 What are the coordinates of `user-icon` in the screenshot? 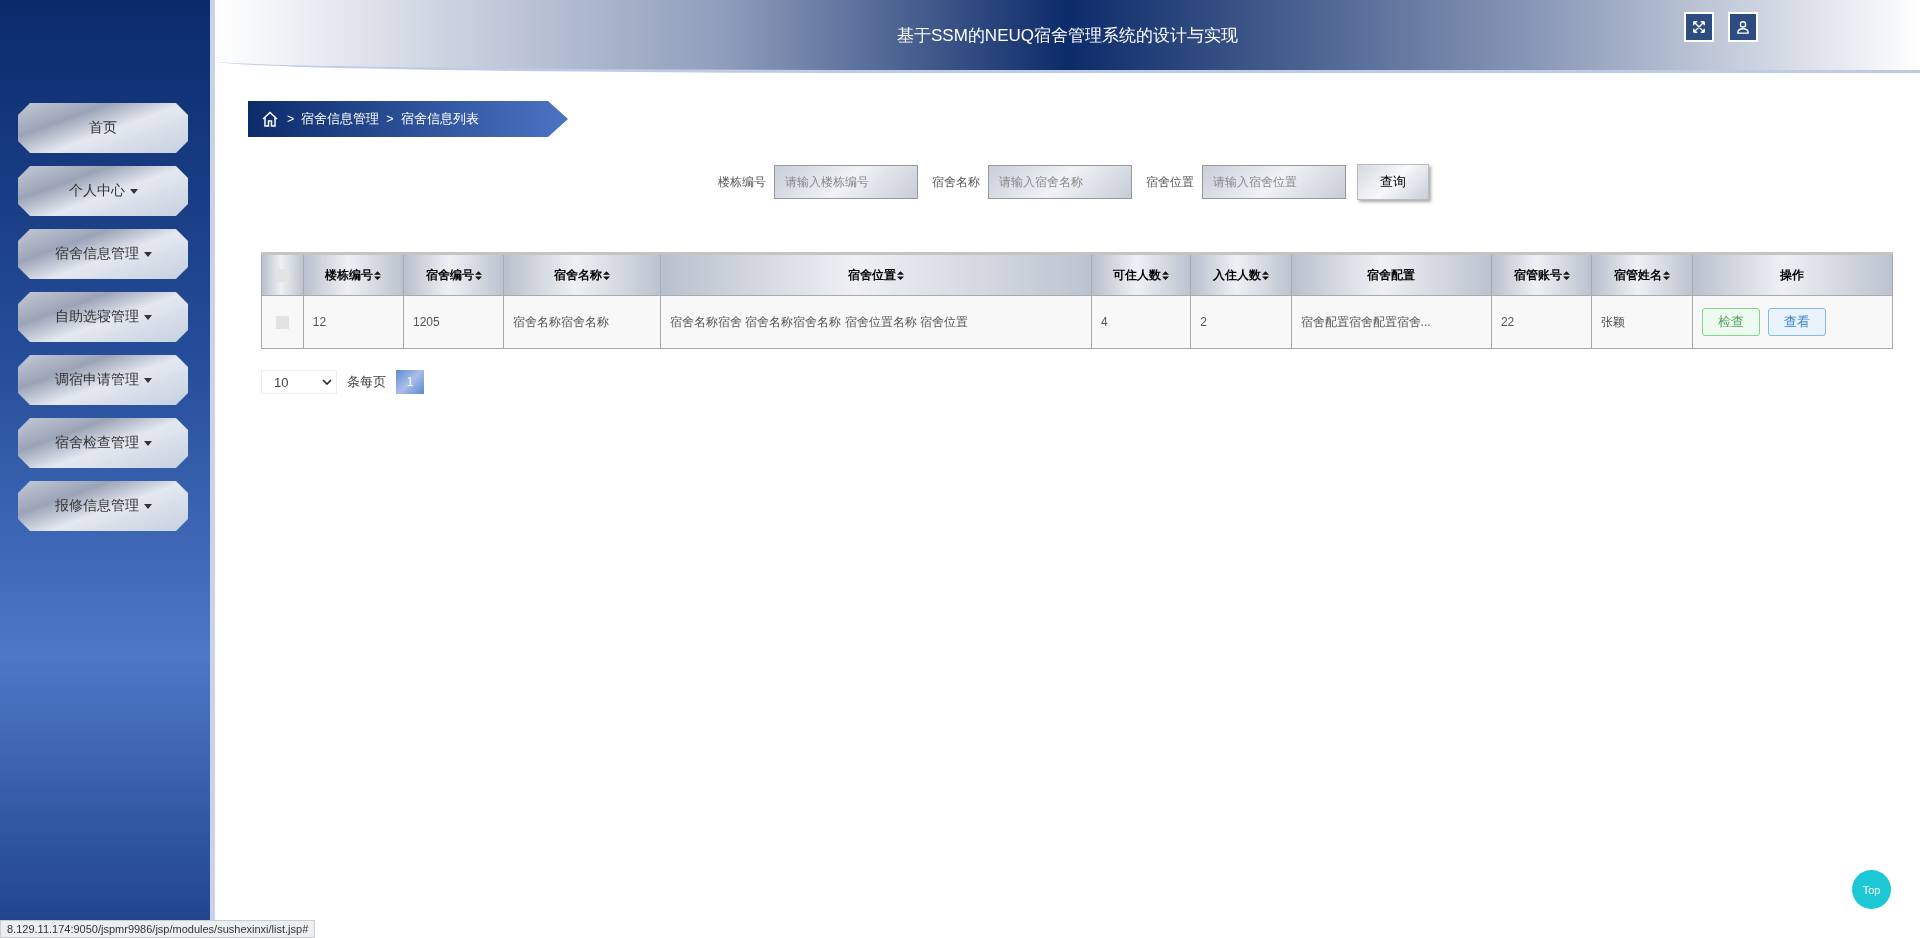 It's located at (1743, 27).